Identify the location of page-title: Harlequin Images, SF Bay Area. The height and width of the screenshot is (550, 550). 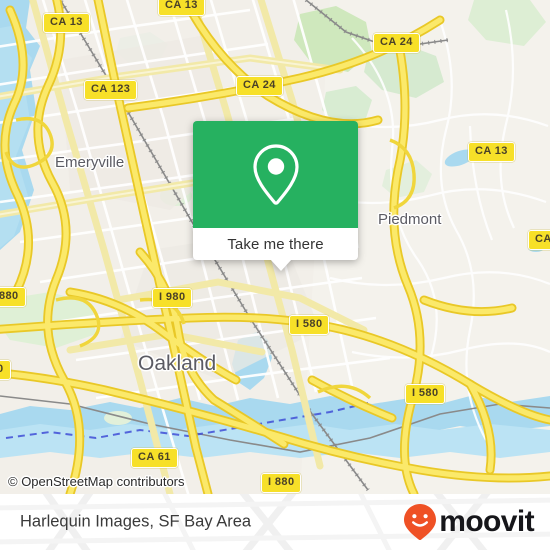
(136, 521).